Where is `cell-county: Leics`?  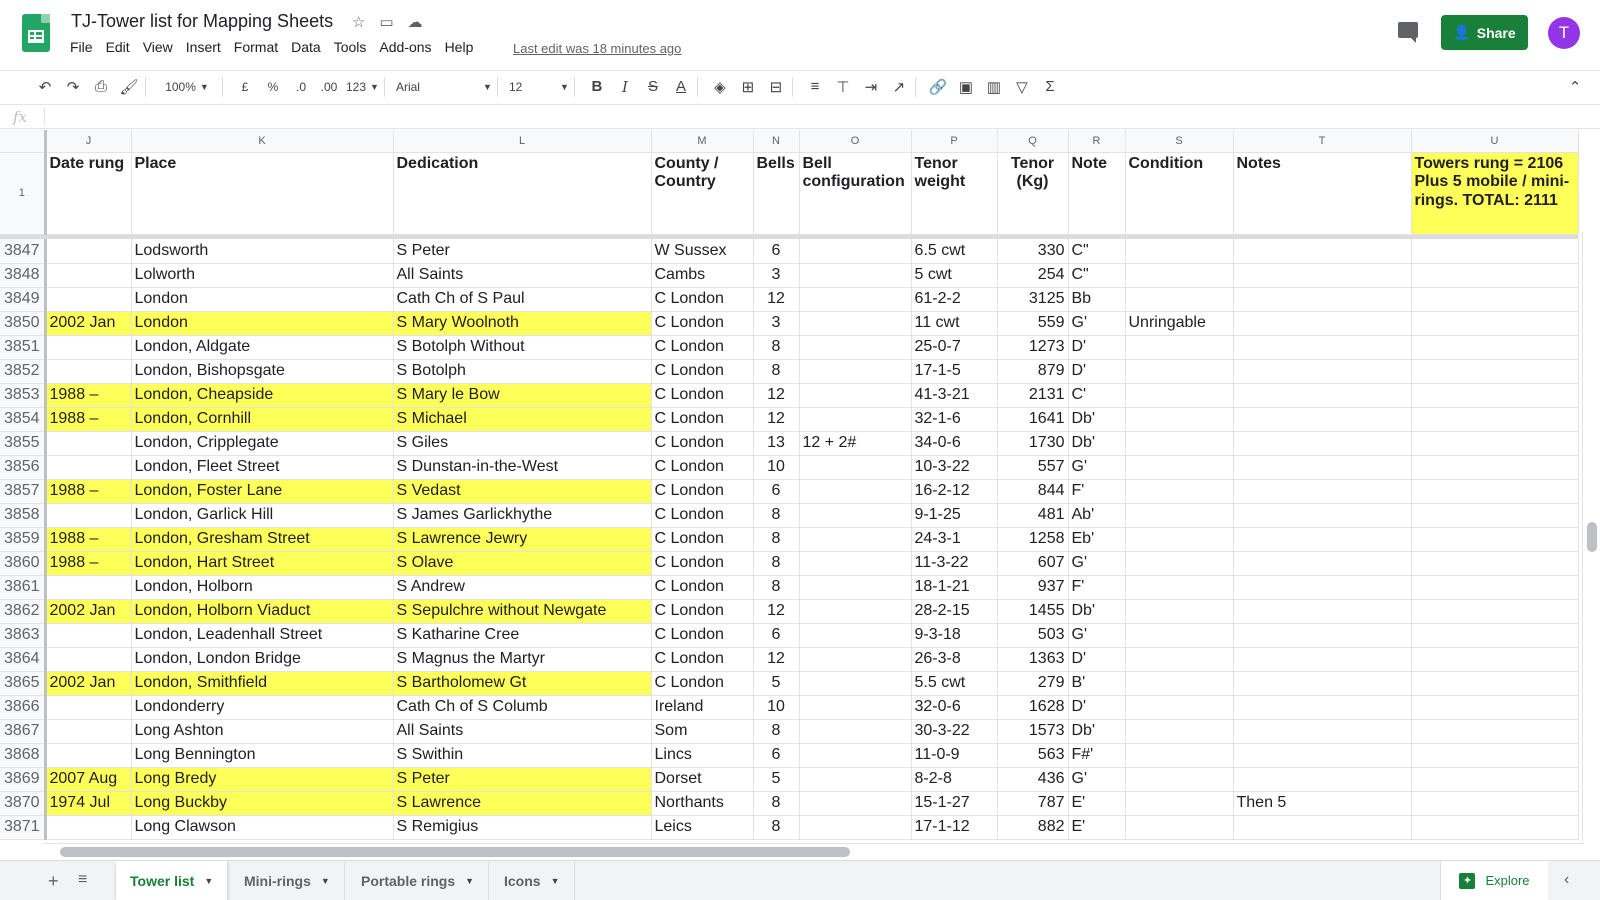 cell-county: Leics is located at coordinates (702, 827).